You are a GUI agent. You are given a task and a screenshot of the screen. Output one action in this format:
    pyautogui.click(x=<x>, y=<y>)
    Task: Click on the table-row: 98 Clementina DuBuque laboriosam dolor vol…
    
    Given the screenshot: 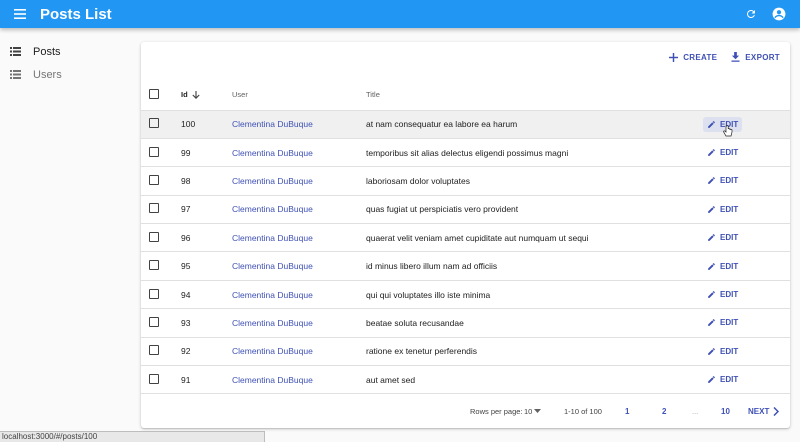 What is the action you would take?
    pyautogui.click(x=465, y=181)
    